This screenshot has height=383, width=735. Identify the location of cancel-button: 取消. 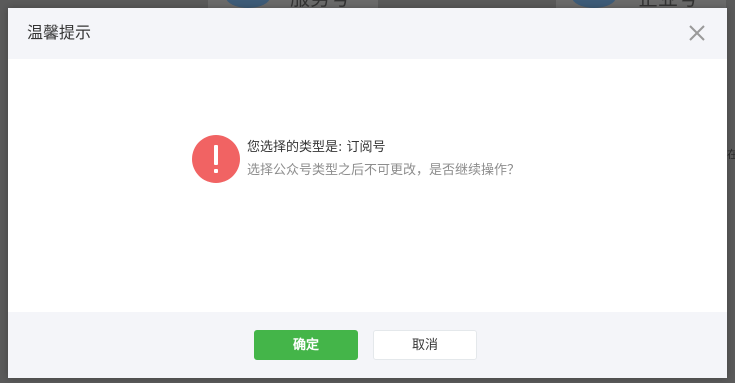
(425, 345).